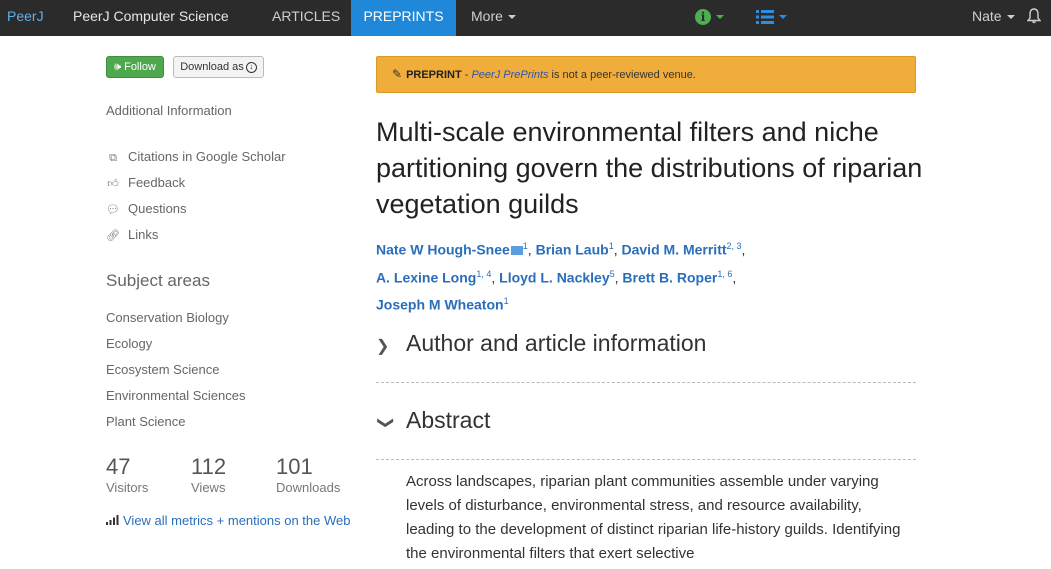 This screenshot has width=1051, height=569. I want to click on link-icon: 🔗︎, so click(113, 236).